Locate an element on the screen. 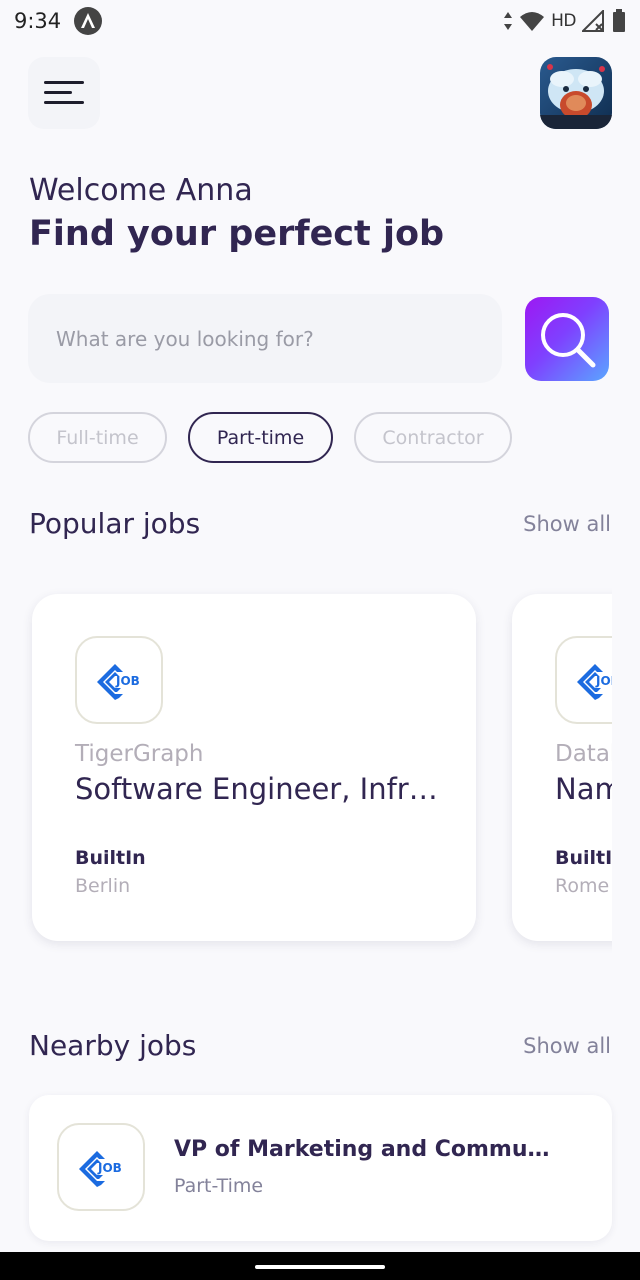 This screenshot has width=640, height=1280. status-icons: HD is located at coordinates (564, 21).